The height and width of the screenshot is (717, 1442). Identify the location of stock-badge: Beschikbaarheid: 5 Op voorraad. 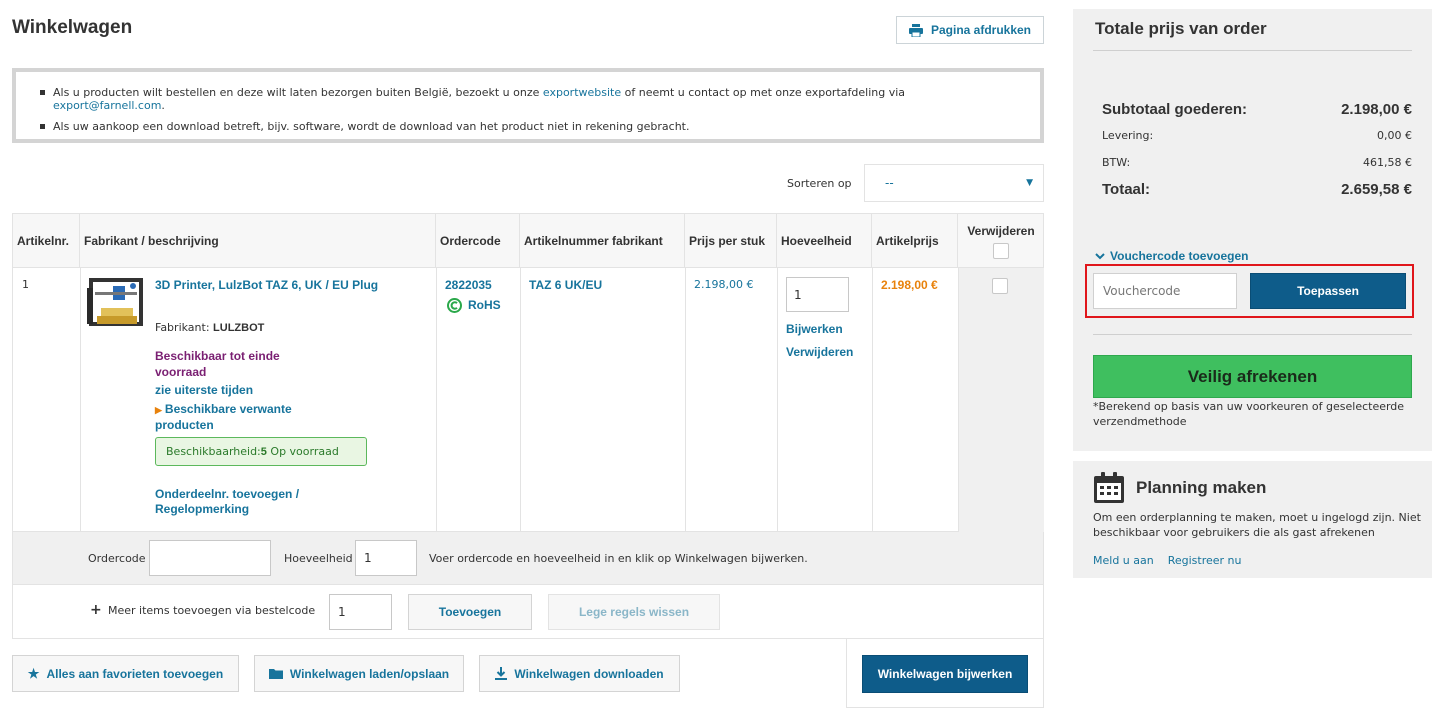
(261, 451).